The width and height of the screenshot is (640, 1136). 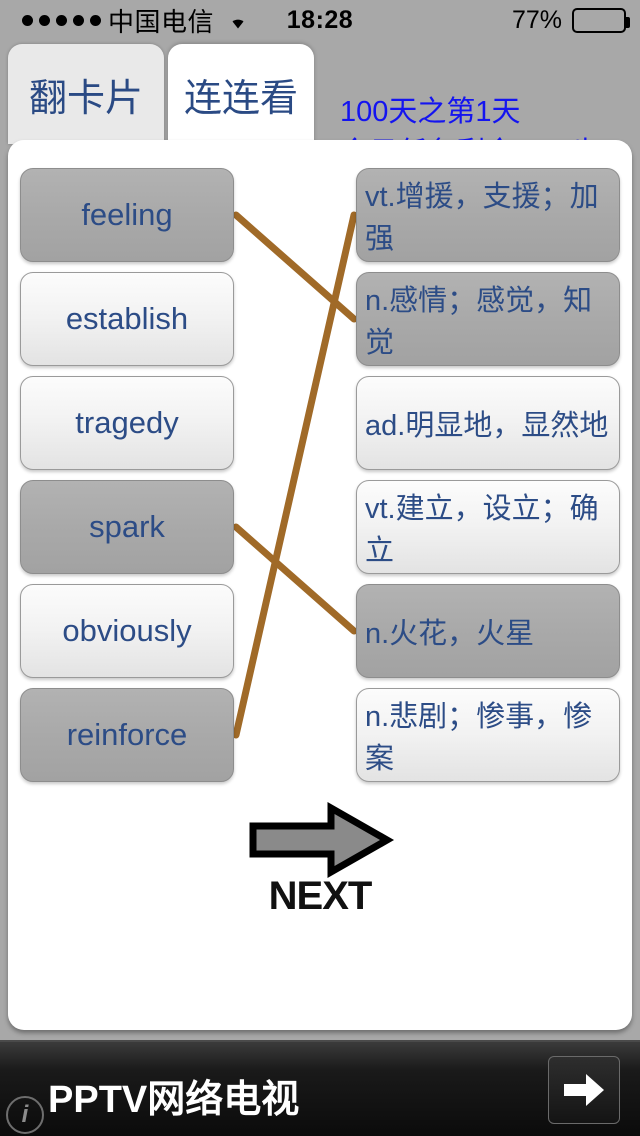 I want to click on definition-card: vt.建立，设立；确立, so click(x=488, y=527).